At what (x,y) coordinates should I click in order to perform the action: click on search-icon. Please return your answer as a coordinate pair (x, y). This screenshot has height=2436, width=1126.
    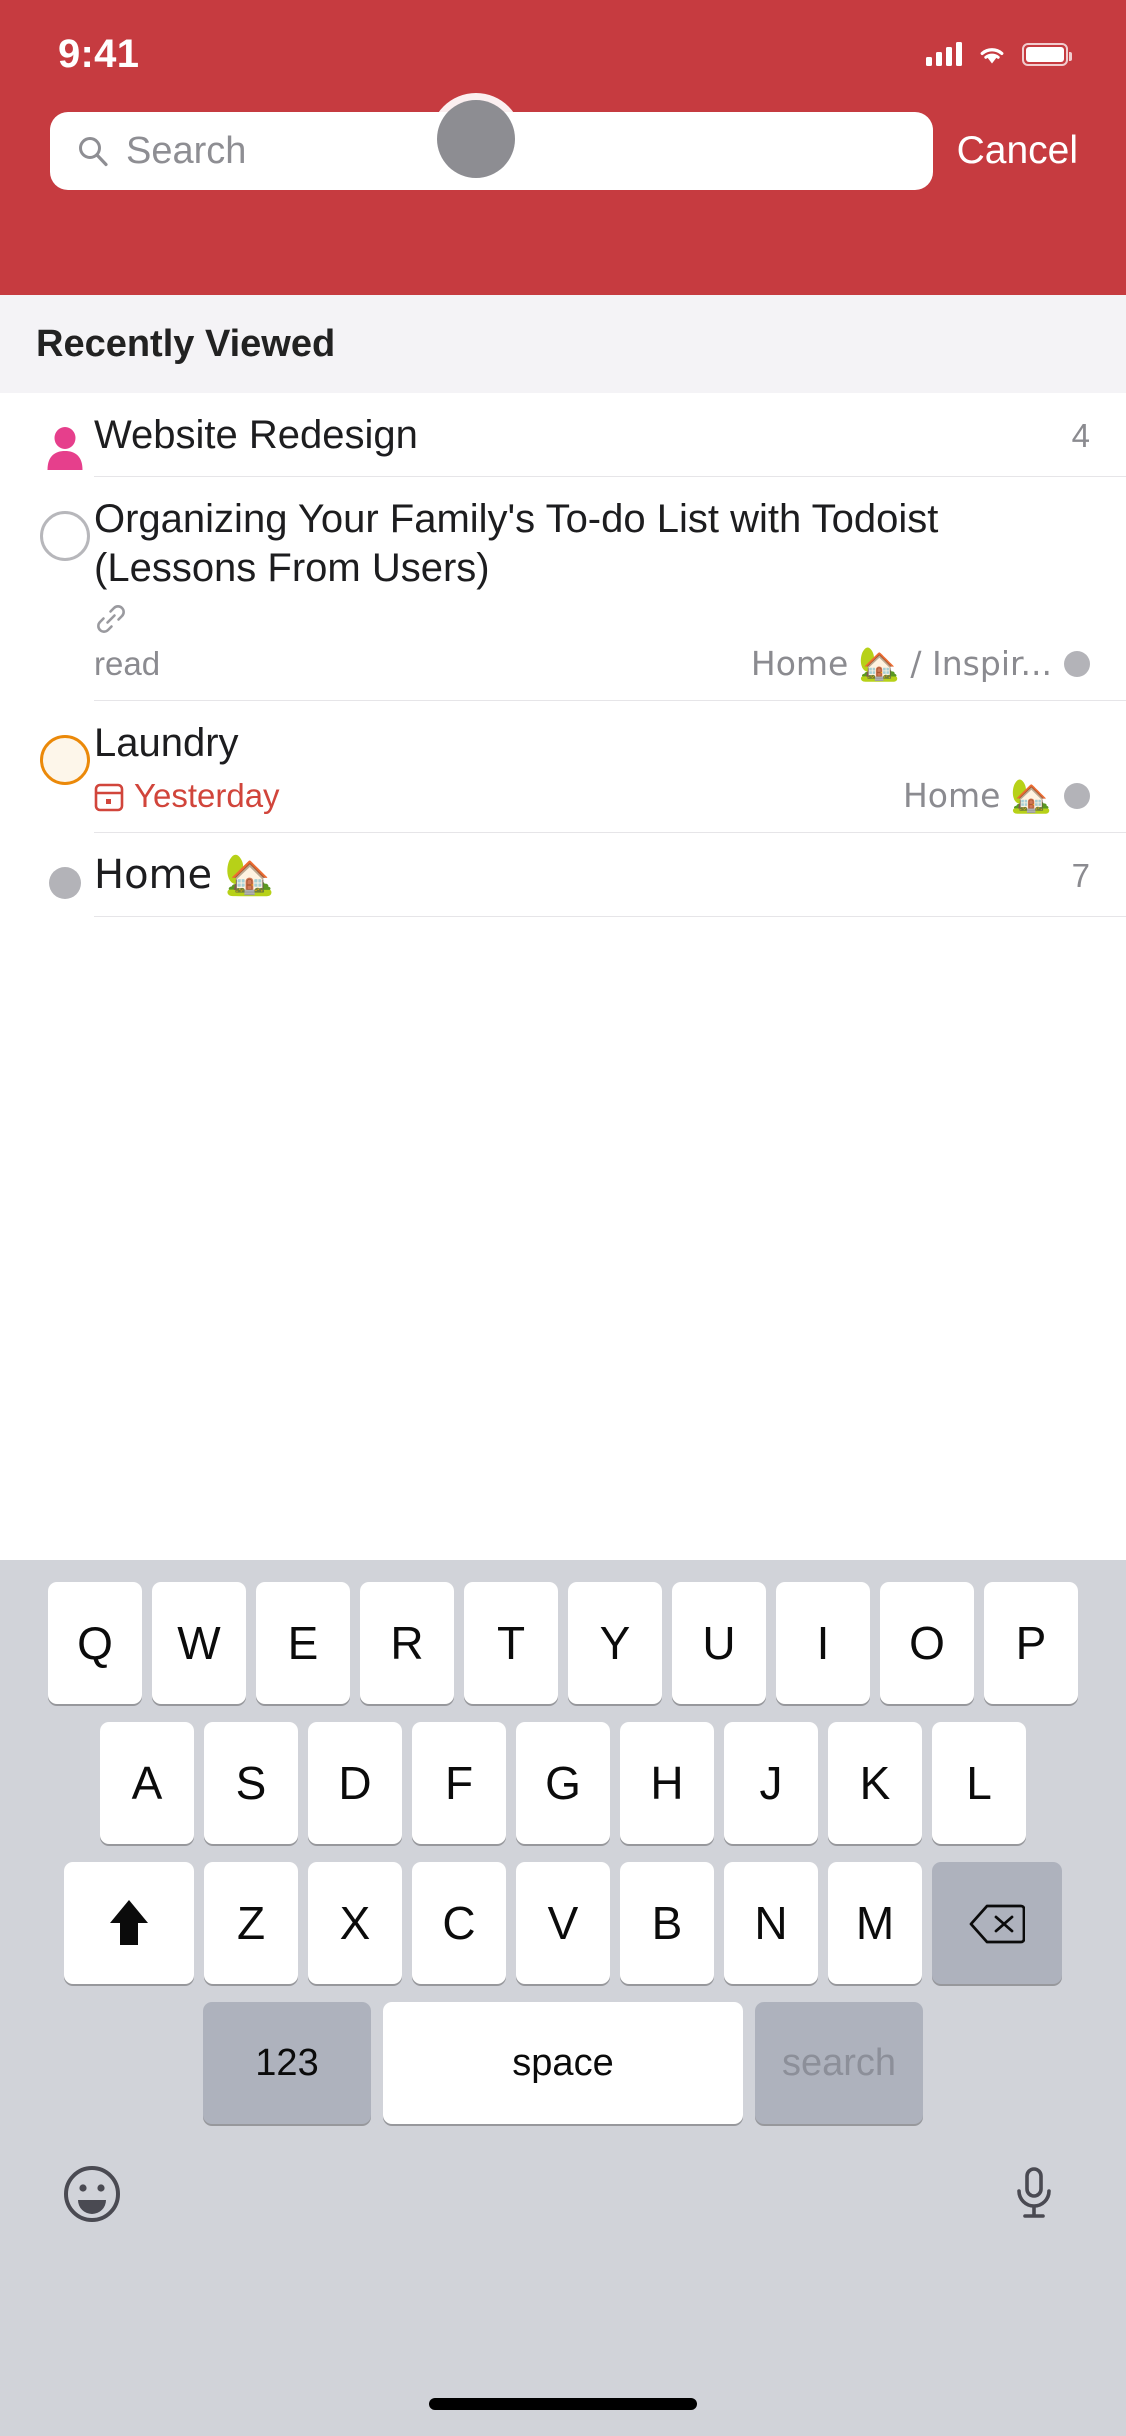
    Looking at the image, I should click on (93, 151).